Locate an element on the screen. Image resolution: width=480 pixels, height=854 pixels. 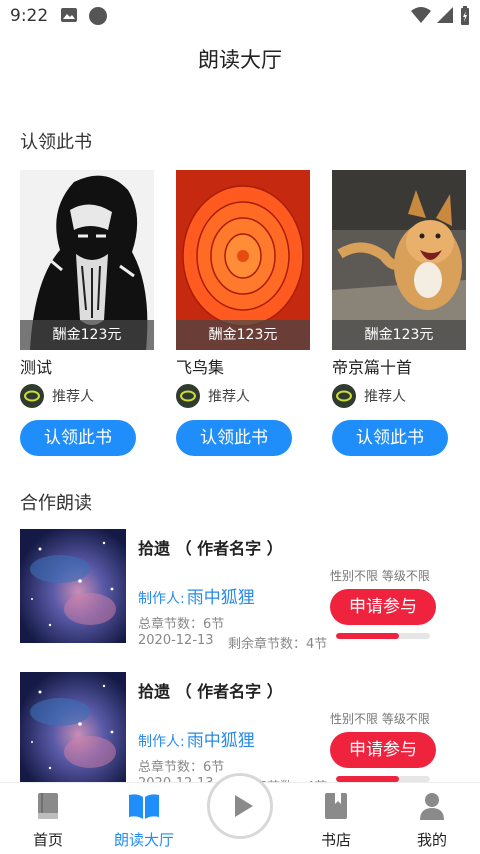
nav-mine: 我的 is located at coordinates (432, 818).